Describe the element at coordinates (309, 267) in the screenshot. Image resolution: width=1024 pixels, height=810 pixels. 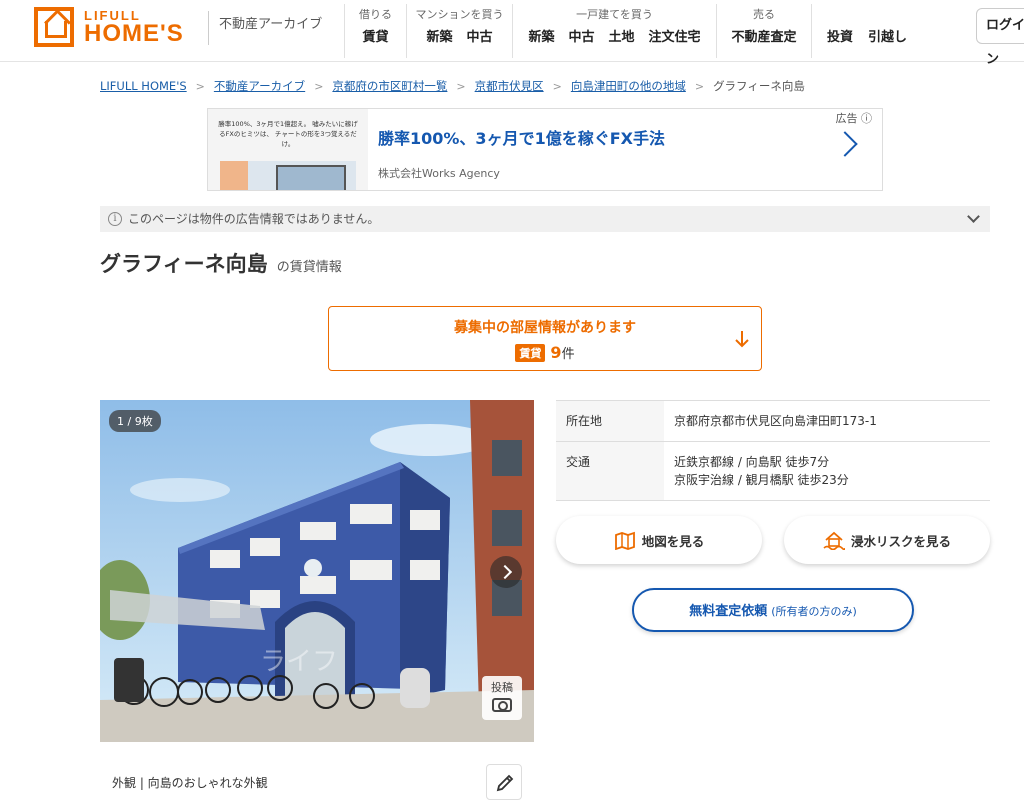
I see `property-suffix: の賃貸情報` at that location.